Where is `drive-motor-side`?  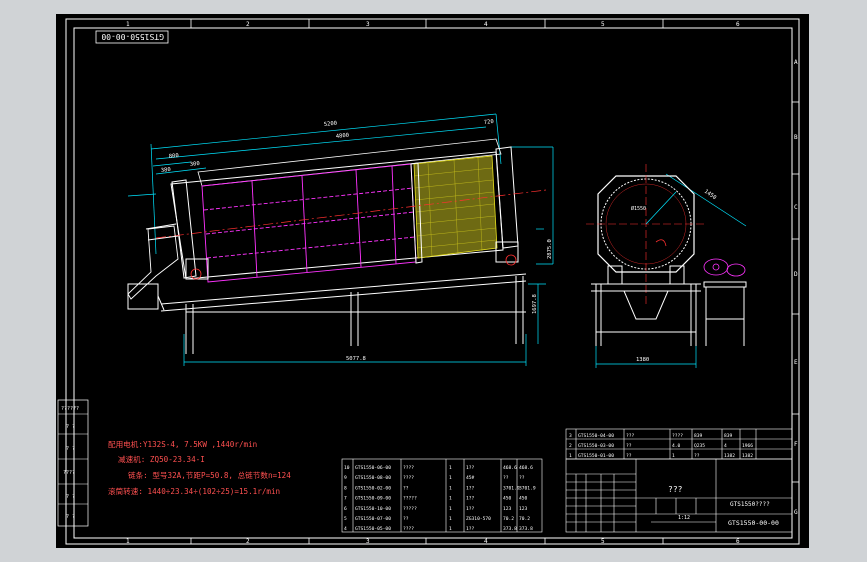
drive-motor-side is located at coordinates (353, 267).